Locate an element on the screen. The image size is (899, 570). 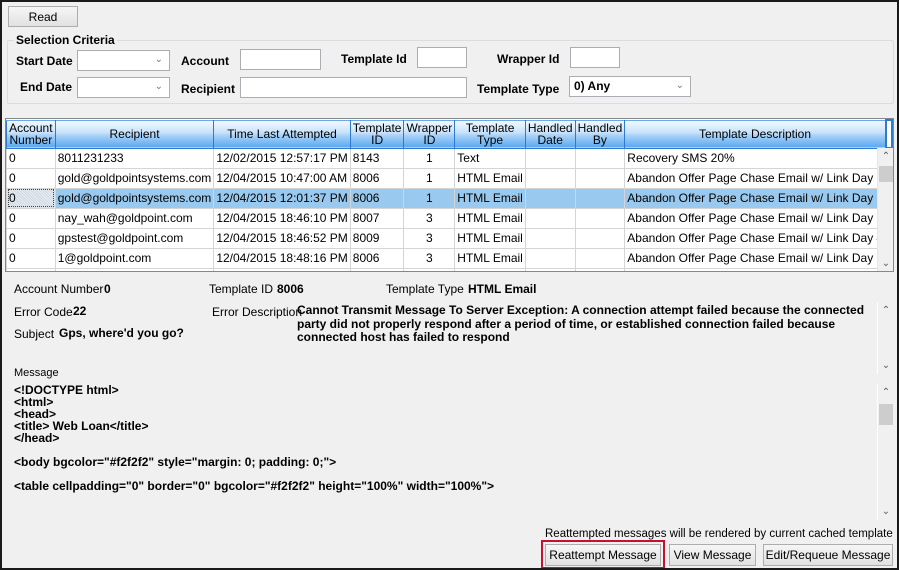
column-header: Handled Date is located at coordinates (550, 134).